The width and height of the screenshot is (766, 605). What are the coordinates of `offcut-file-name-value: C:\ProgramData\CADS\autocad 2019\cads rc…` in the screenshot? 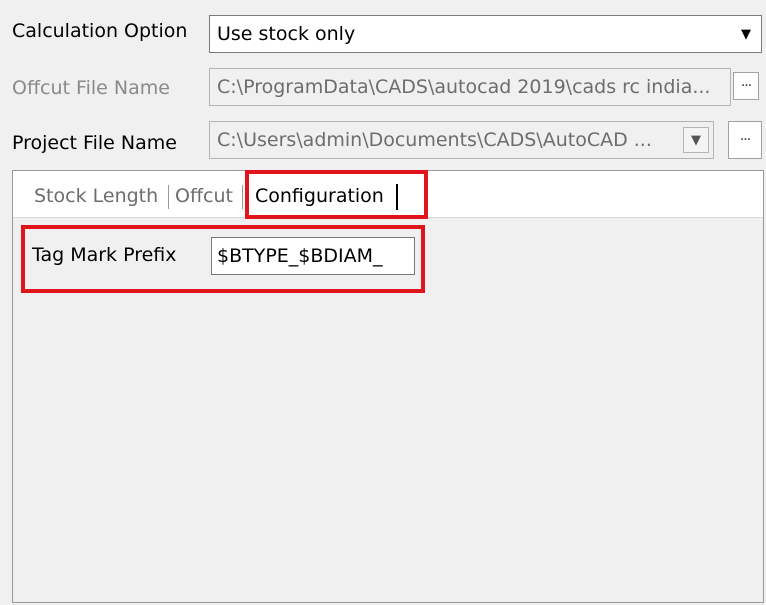 It's located at (464, 87).